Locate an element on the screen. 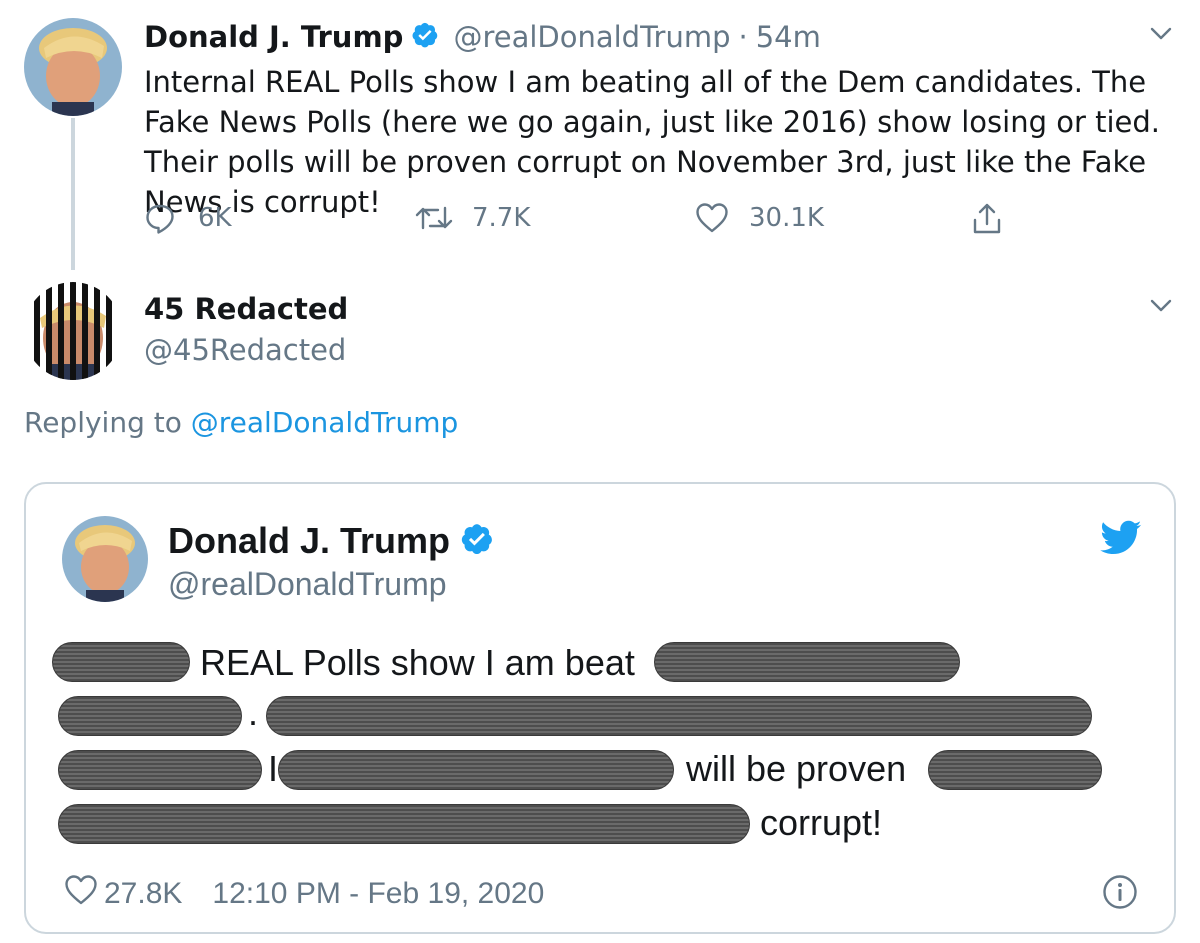 The image size is (1200, 943). embedded-header: Donald J. Trump is located at coordinates (331, 541).